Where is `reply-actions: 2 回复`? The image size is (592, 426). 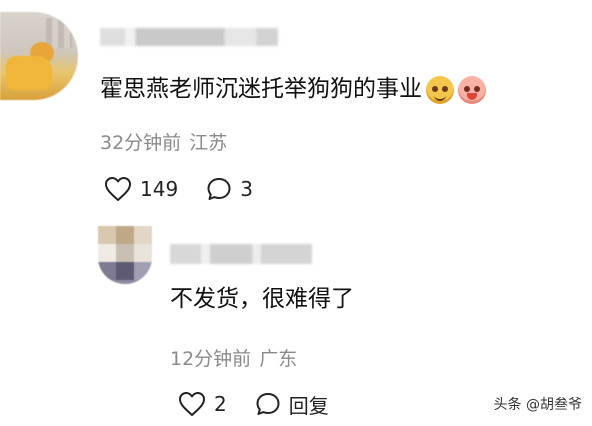
reply-actions: 2 回复 is located at coordinates (253, 404).